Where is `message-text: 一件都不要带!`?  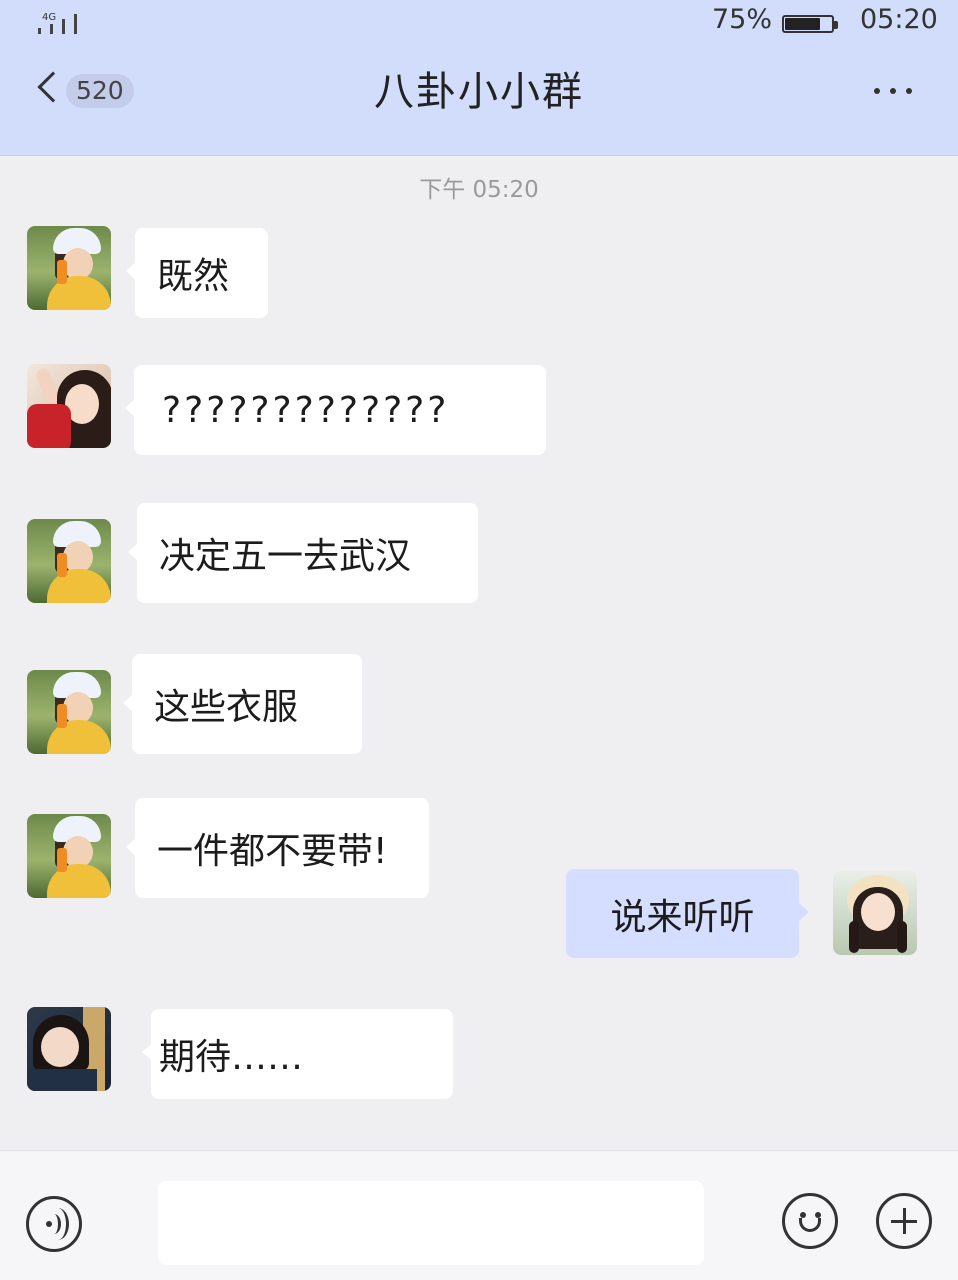 message-text: 一件都不要带! is located at coordinates (272, 851).